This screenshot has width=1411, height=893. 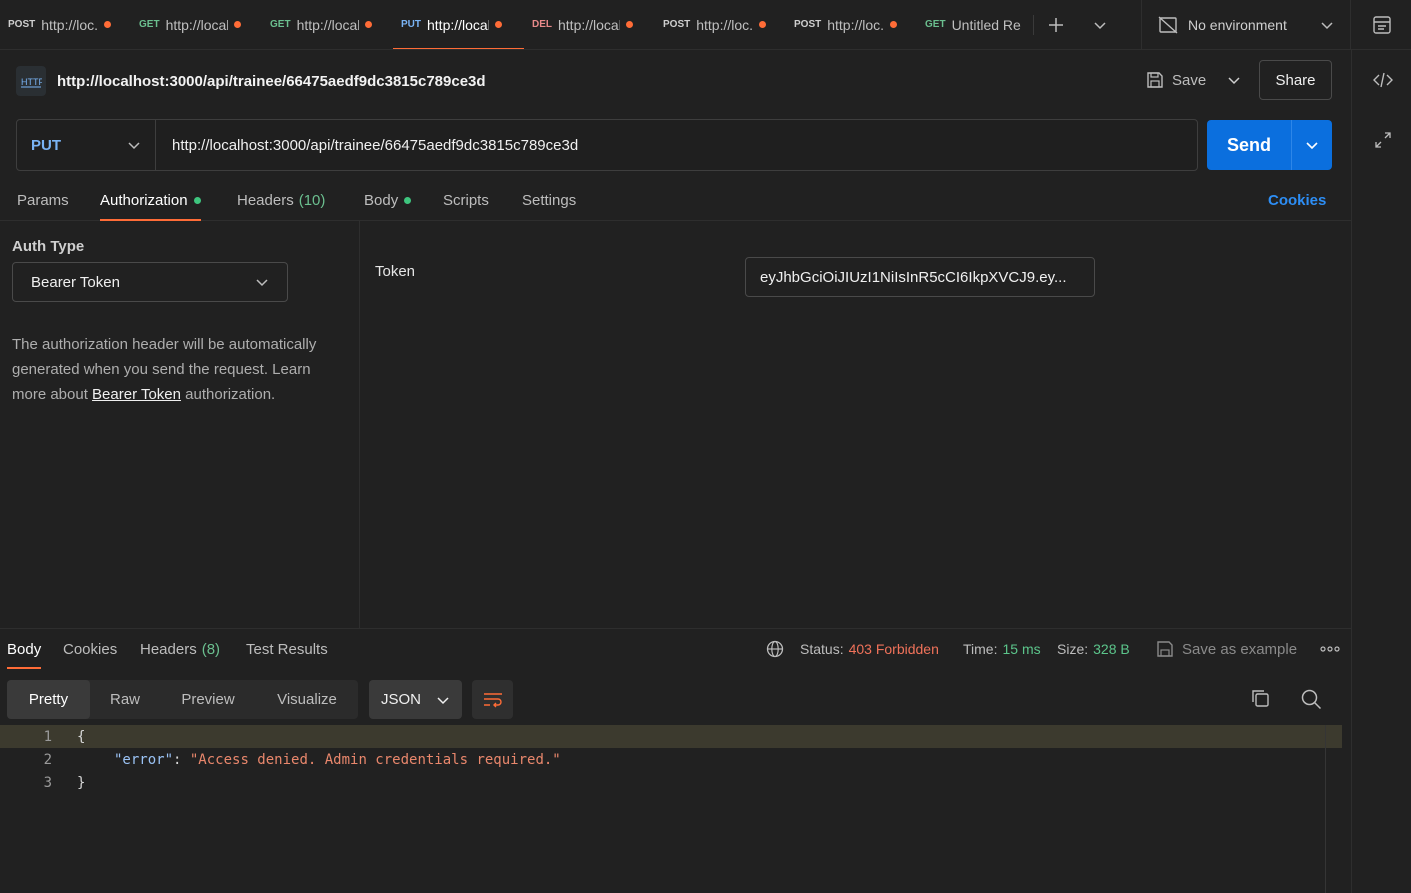 What do you see at coordinates (492, 699) in the screenshot?
I see `wrap-lines-button` at bounding box center [492, 699].